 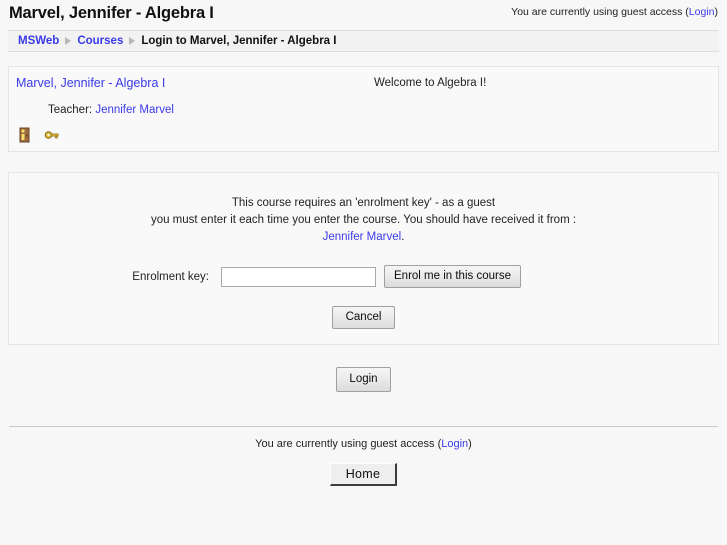 I want to click on guest-access-text: You are currently using guest access (, so click(x=600, y=12).